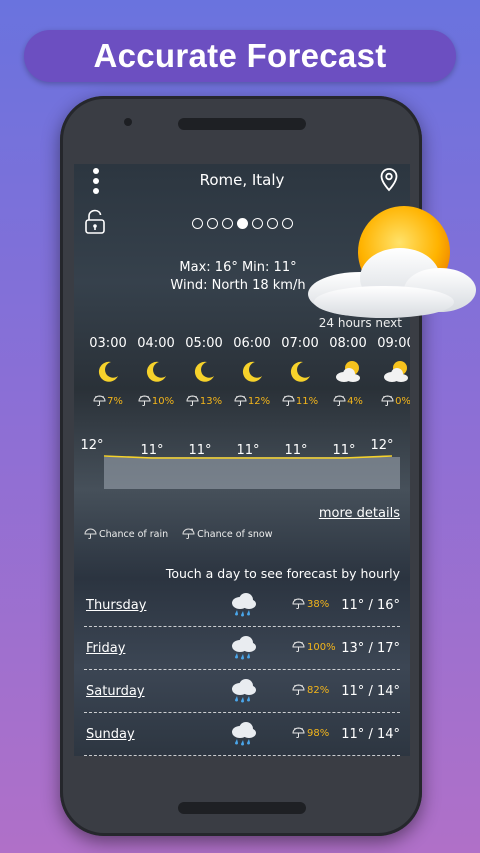  I want to click on day-row: Sunday 98% 11° / 14°, so click(242, 734).